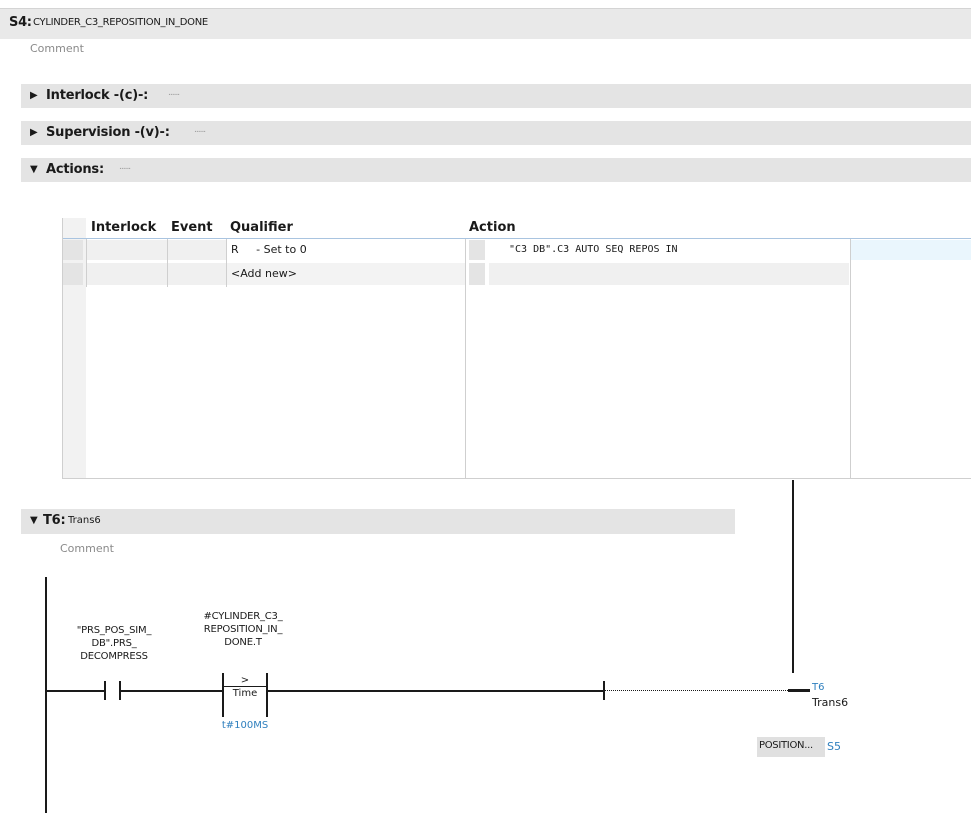  I want to click on section-interlock-label: Interlock -(c)-:, so click(97, 95).